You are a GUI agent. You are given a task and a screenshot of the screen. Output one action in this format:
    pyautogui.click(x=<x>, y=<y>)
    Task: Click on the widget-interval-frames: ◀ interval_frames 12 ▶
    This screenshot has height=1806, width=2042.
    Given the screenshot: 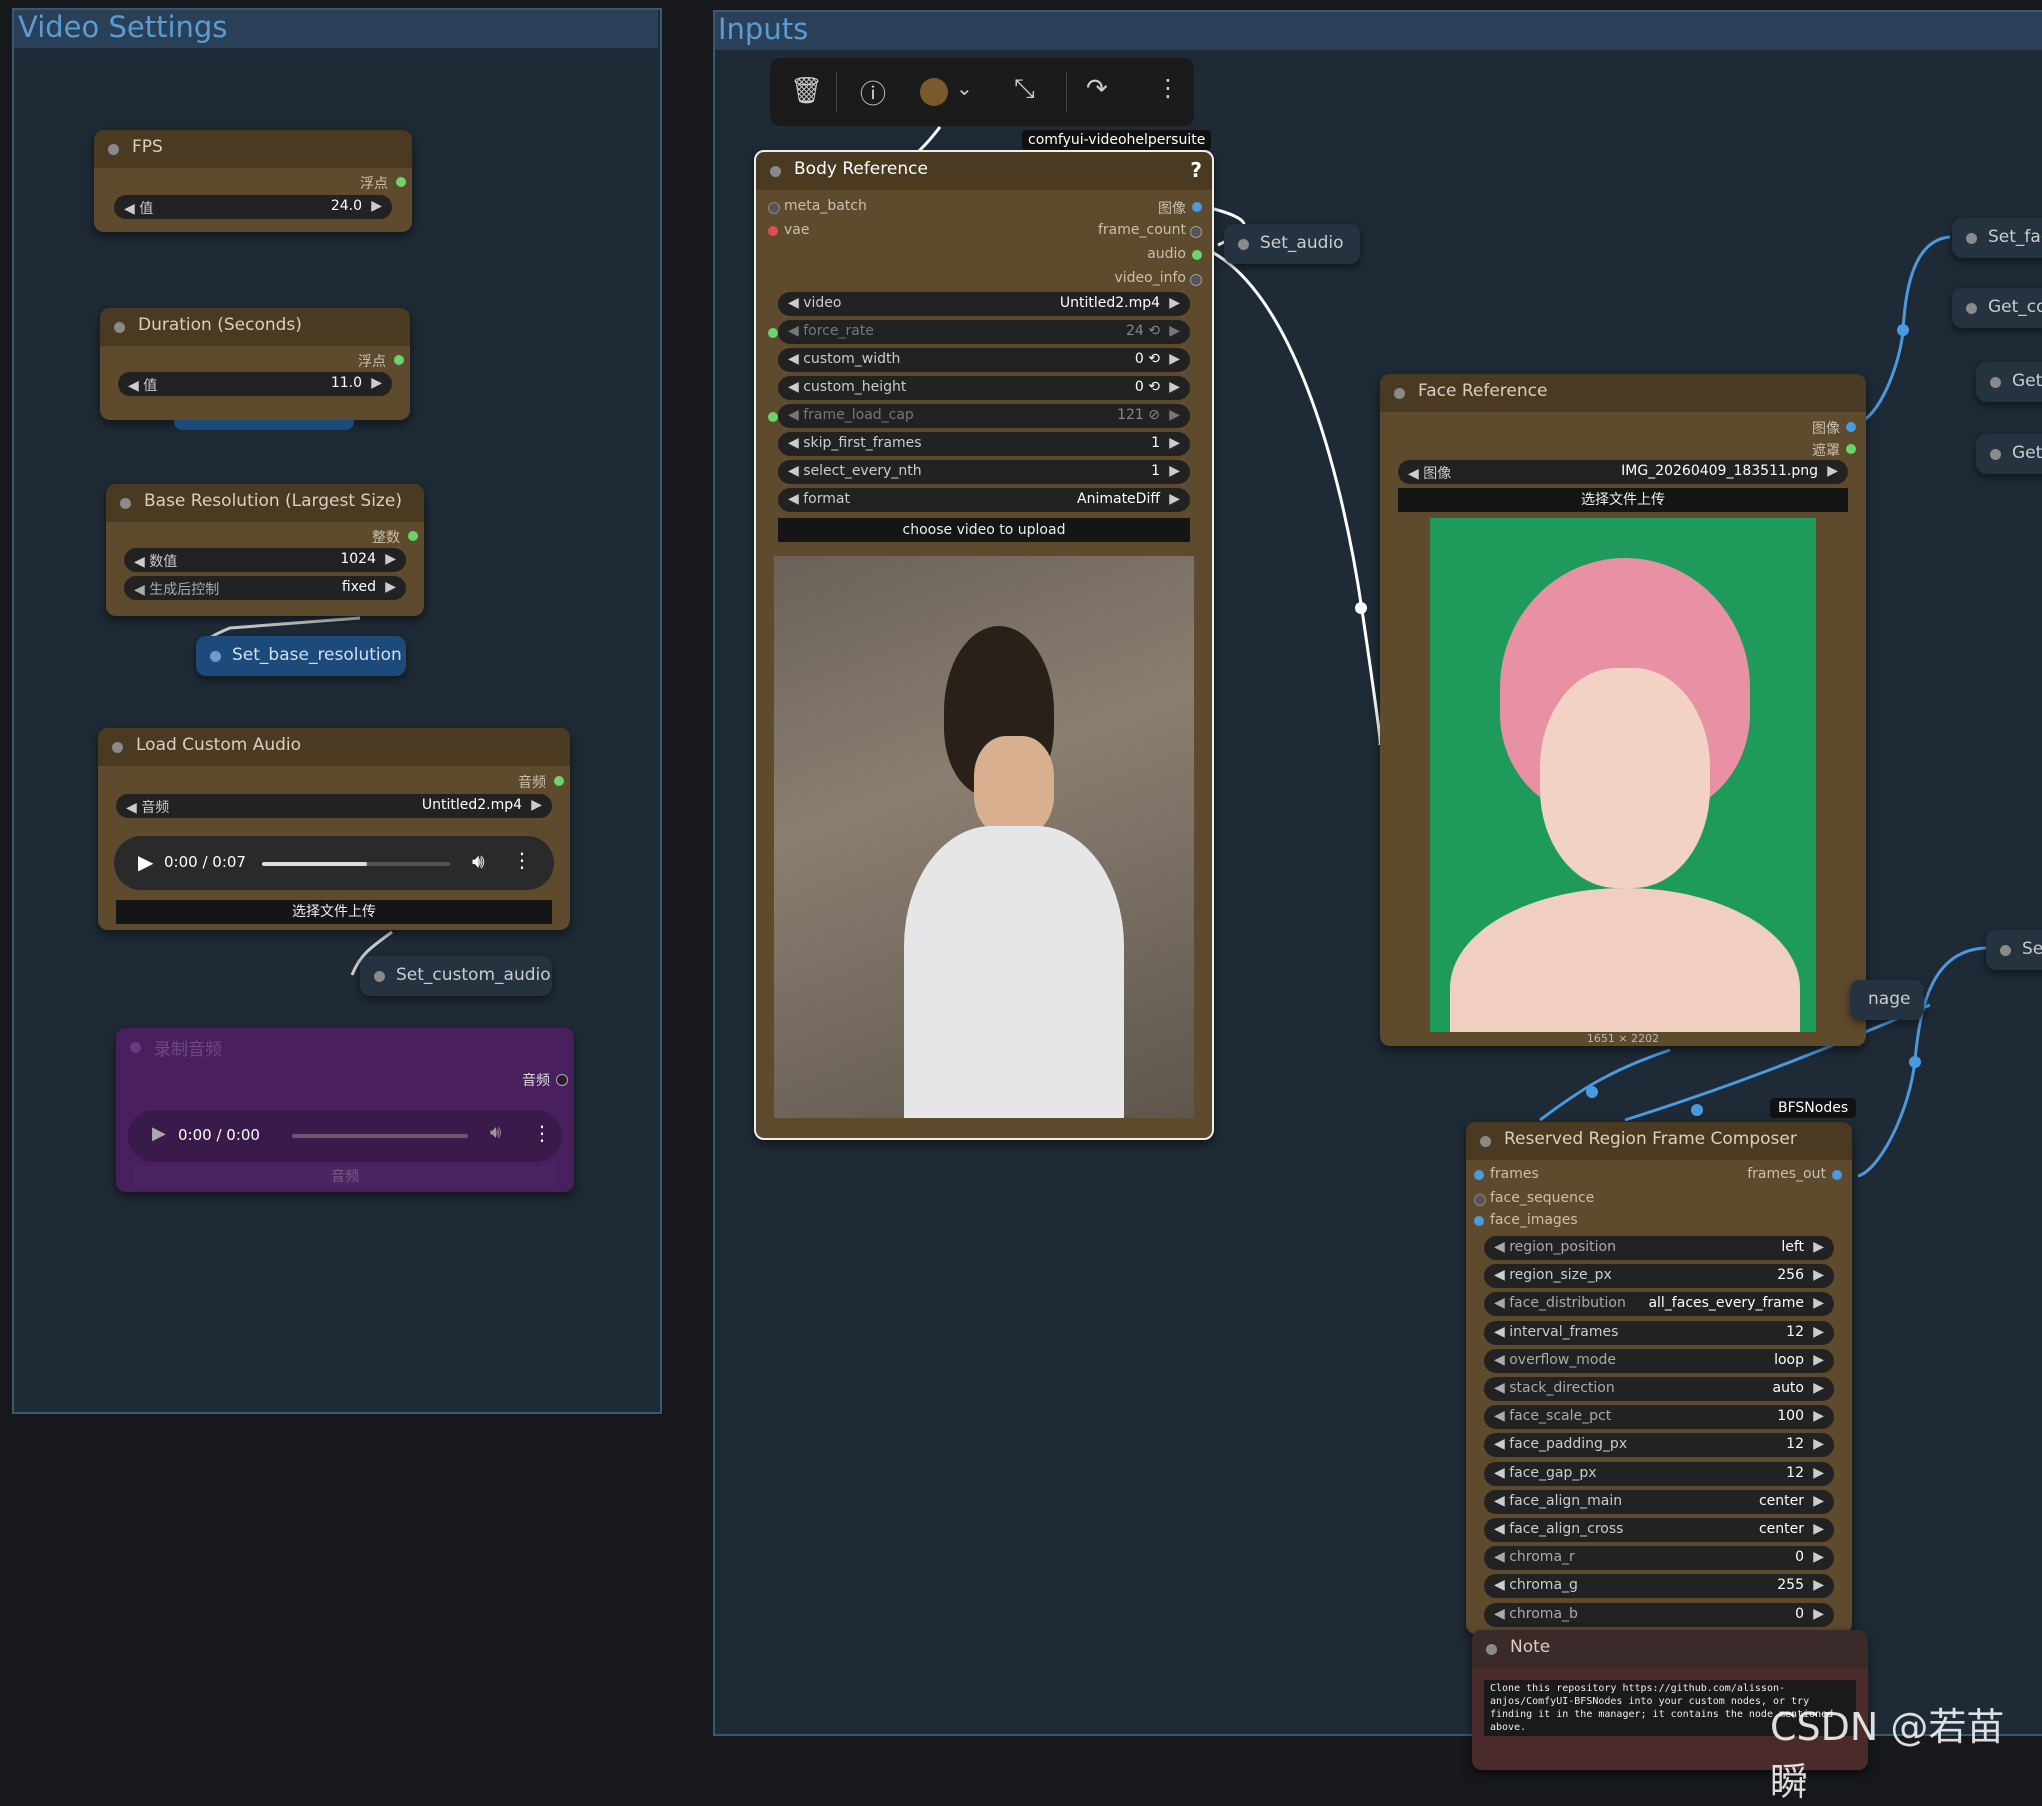 What is the action you would take?
    pyautogui.click(x=1659, y=1332)
    